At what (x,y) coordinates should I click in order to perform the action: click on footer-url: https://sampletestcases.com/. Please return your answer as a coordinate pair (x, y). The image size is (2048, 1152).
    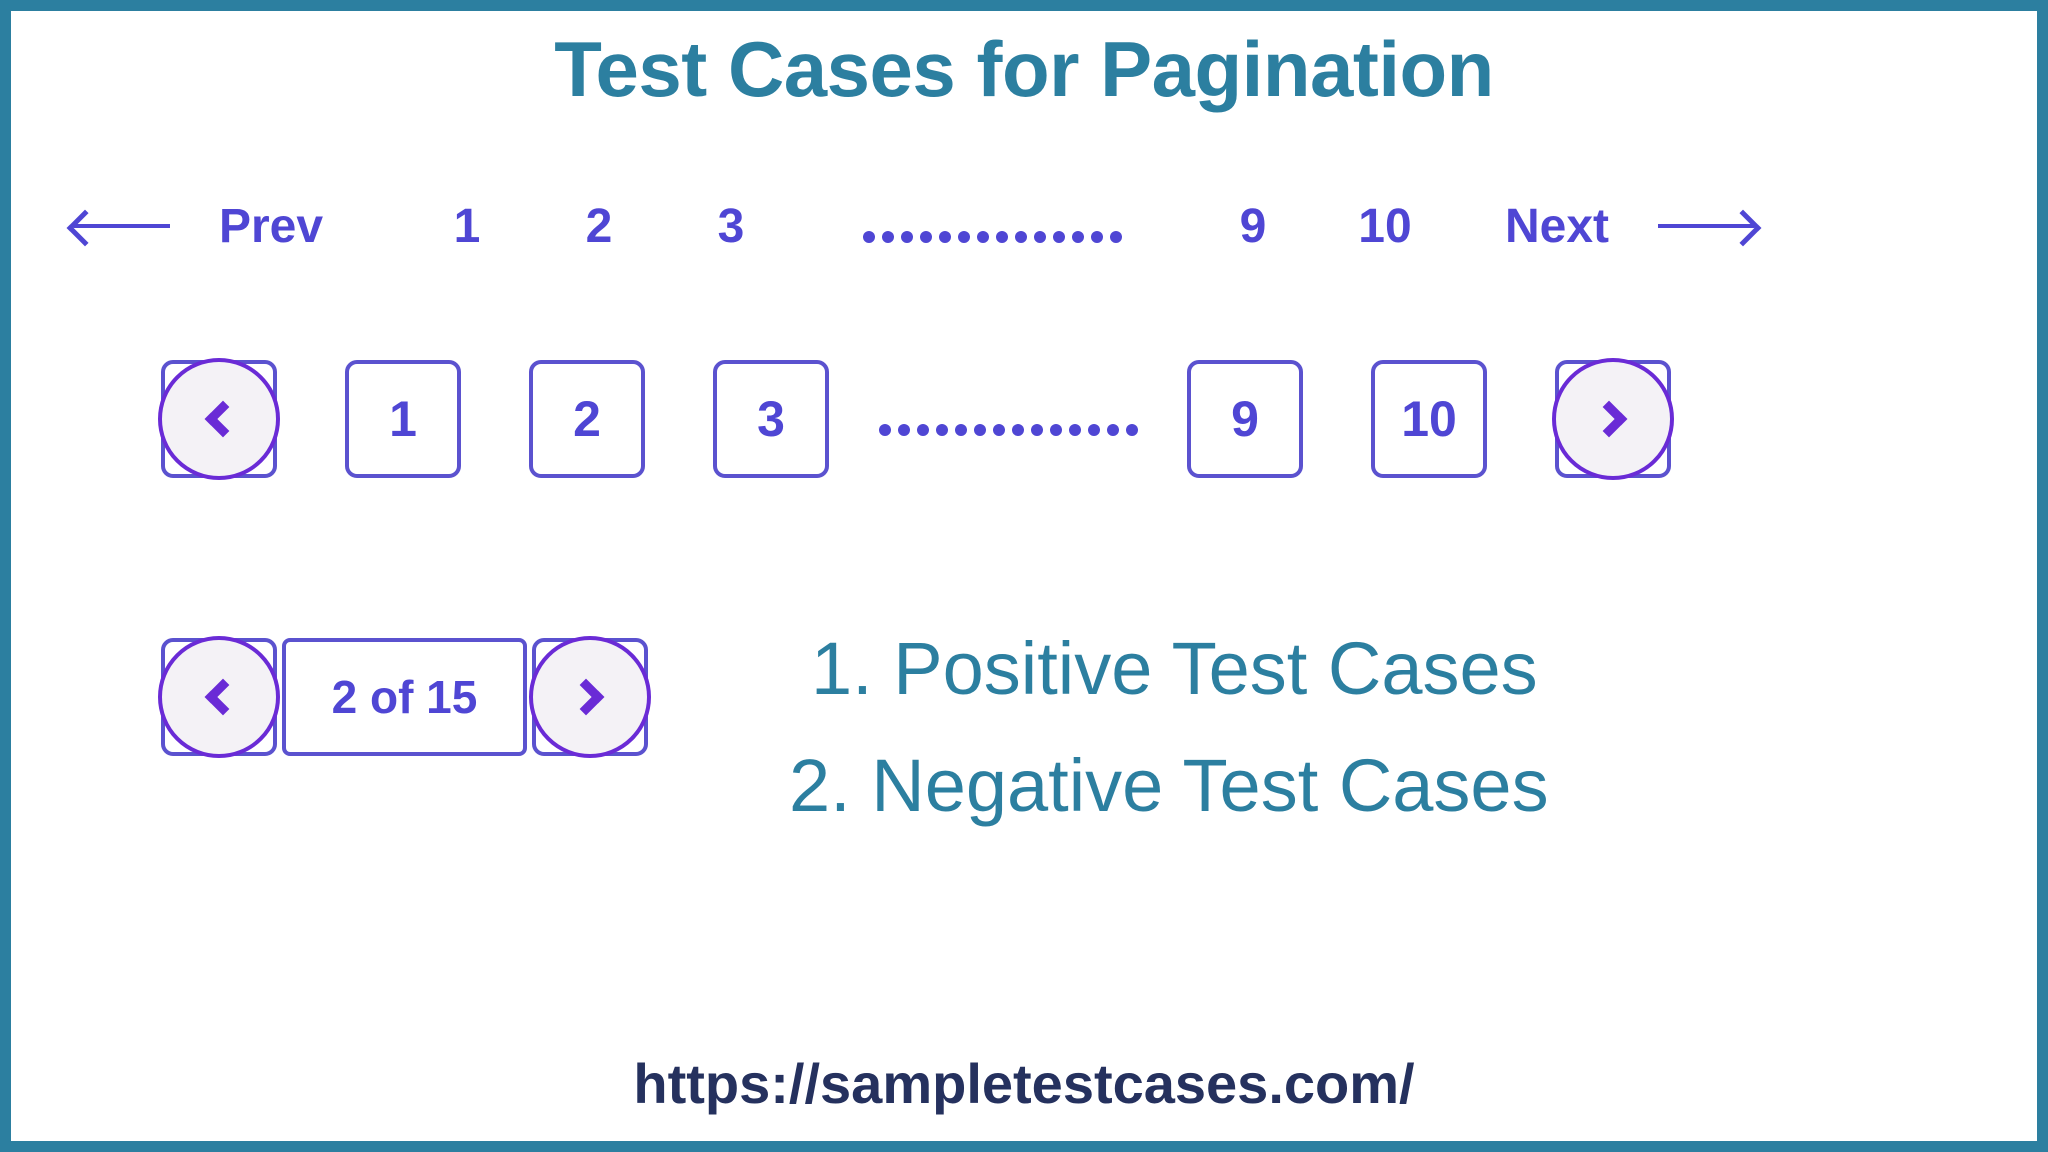
    Looking at the image, I should click on (1024, 1083).